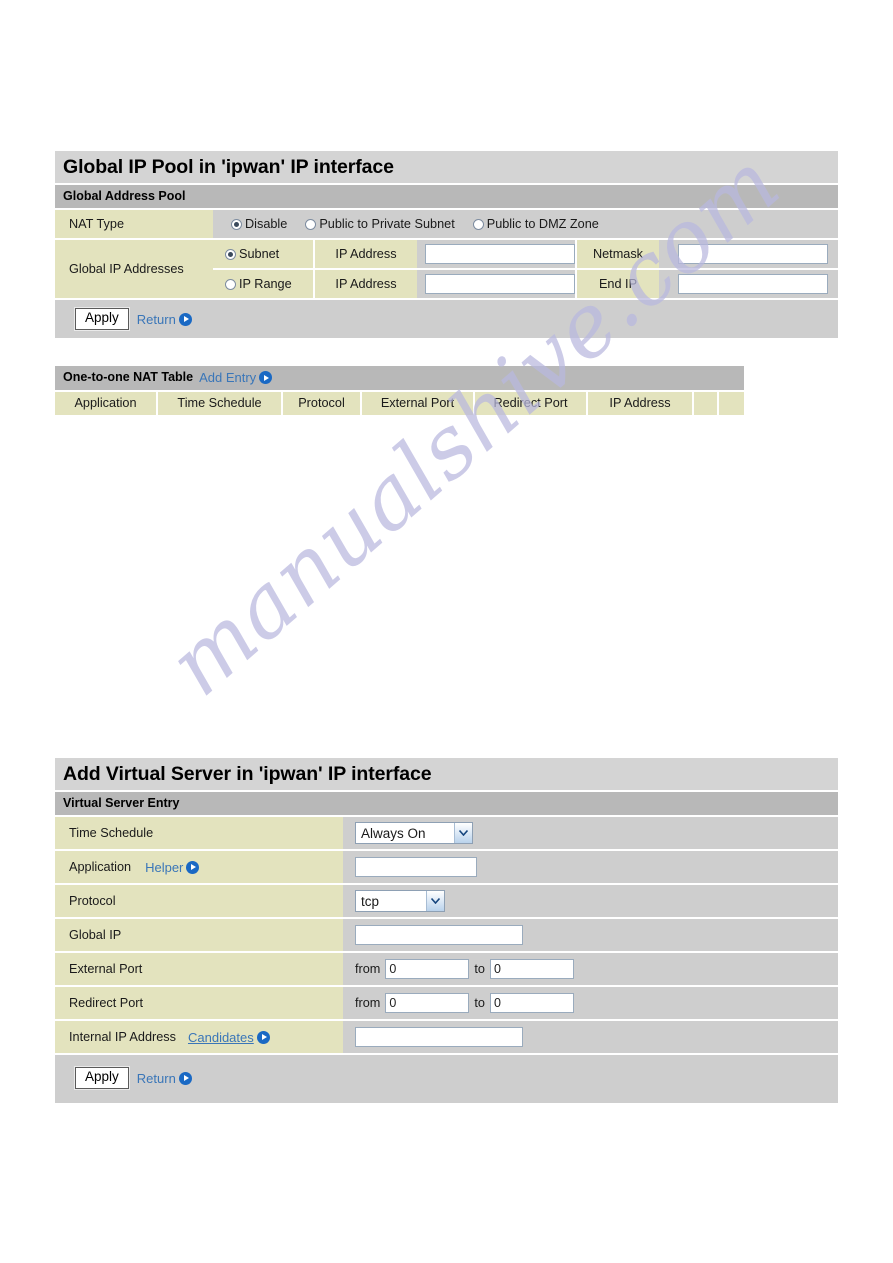 The height and width of the screenshot is (1263, 893). Describe the element at coordinates (414, 833) in the screenshot. I see `time-schedule-select: Always On` at that location.